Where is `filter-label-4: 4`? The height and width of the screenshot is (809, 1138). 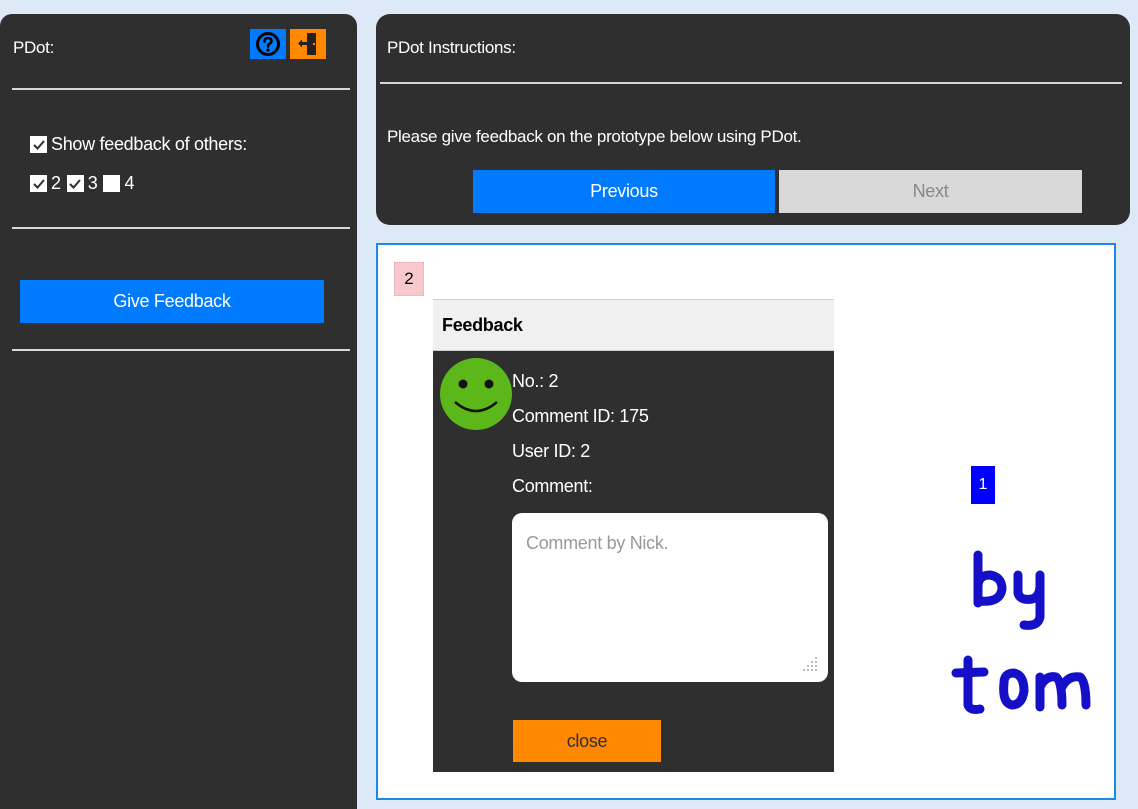
filter-label-4: 4 is located at coordinates (129, 183).